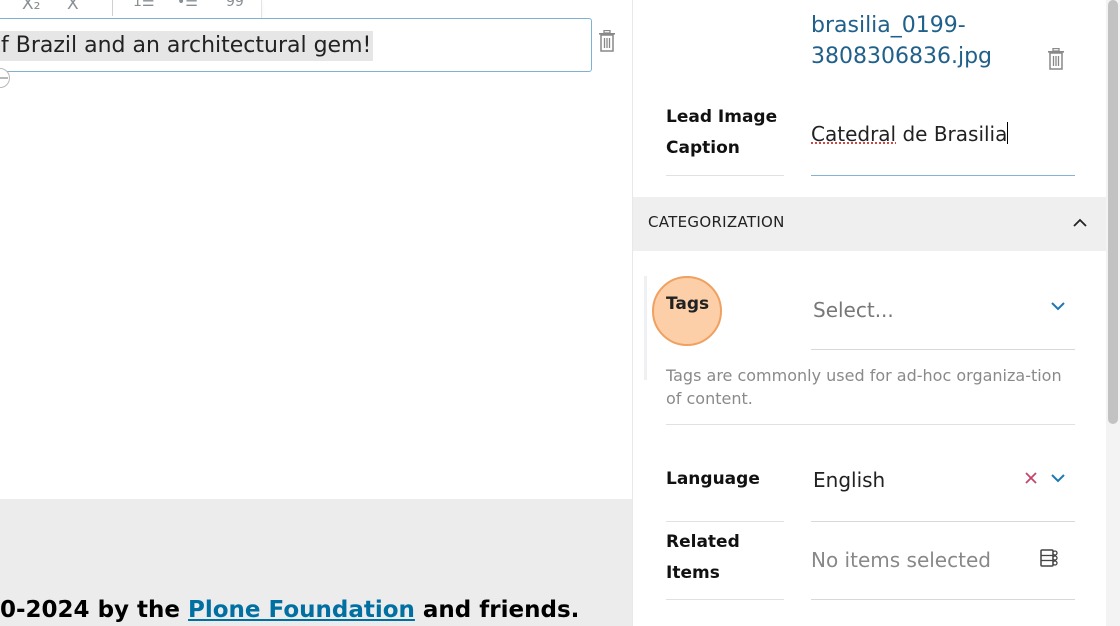 The image size is (1120, 626). Describe the element at coordinates (888, 25) in the screenshot. I see `filename-line-1: brasilia_0199-` at that location.